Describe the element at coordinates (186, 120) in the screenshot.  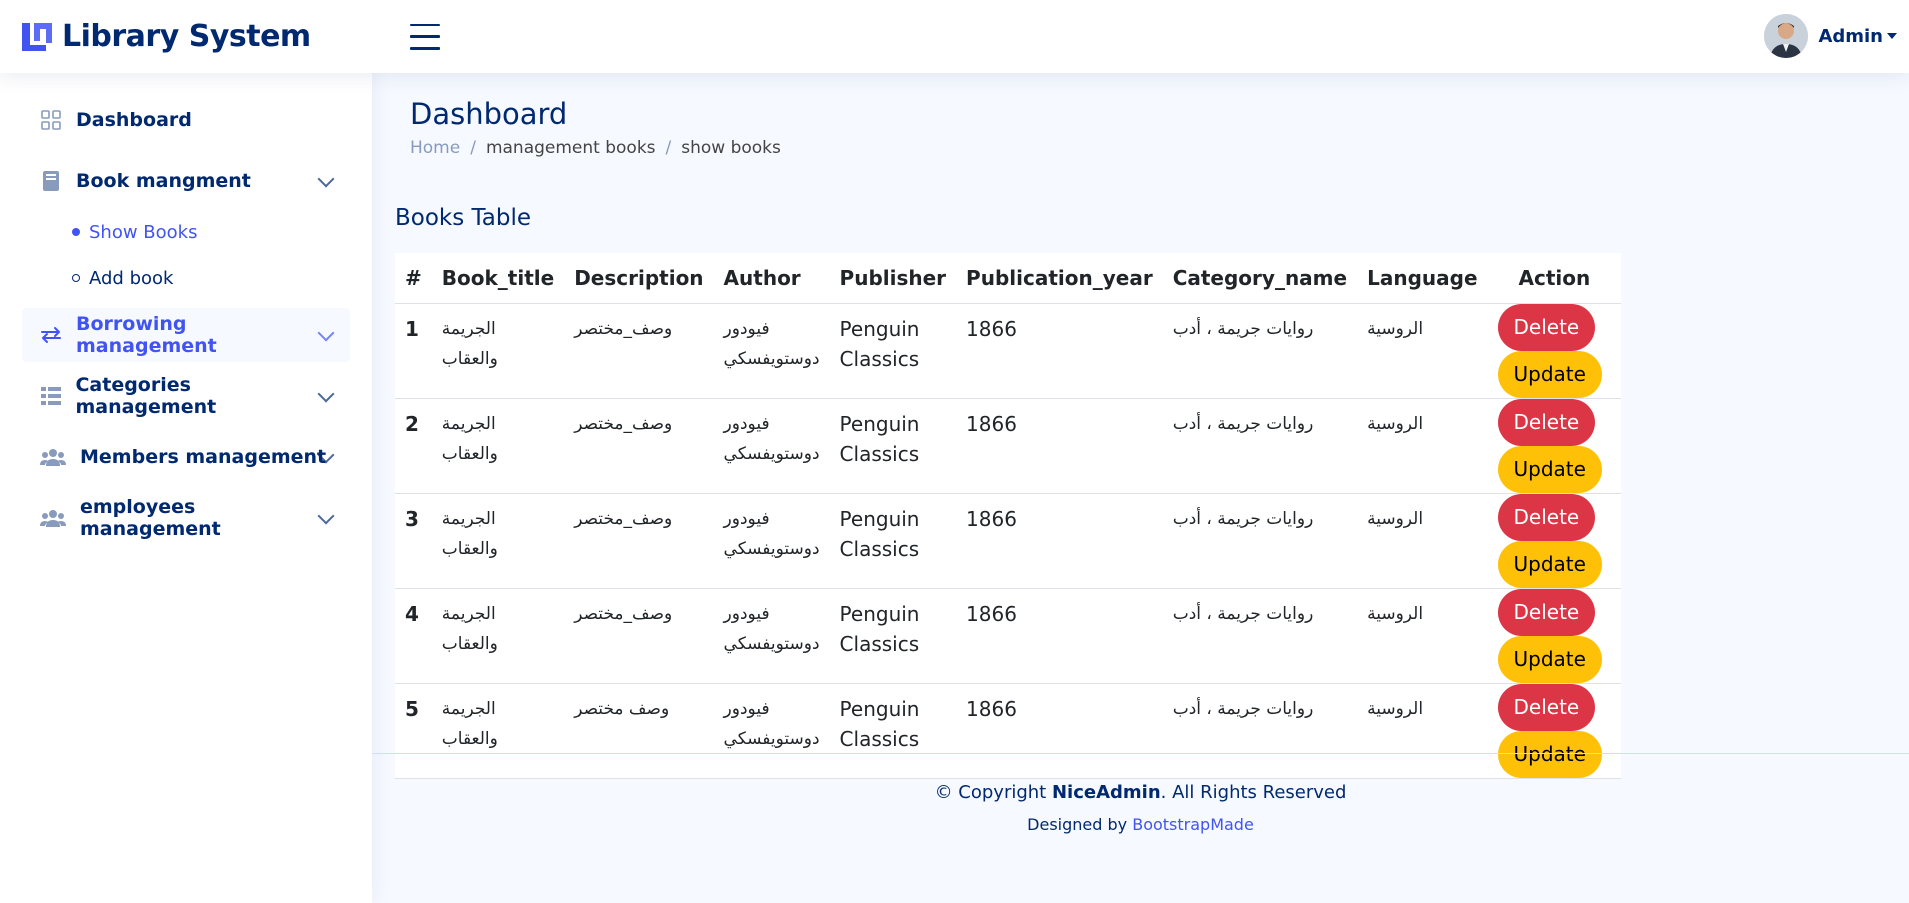
I see `sidebar-item-dashboard: Dashboard` at that location.